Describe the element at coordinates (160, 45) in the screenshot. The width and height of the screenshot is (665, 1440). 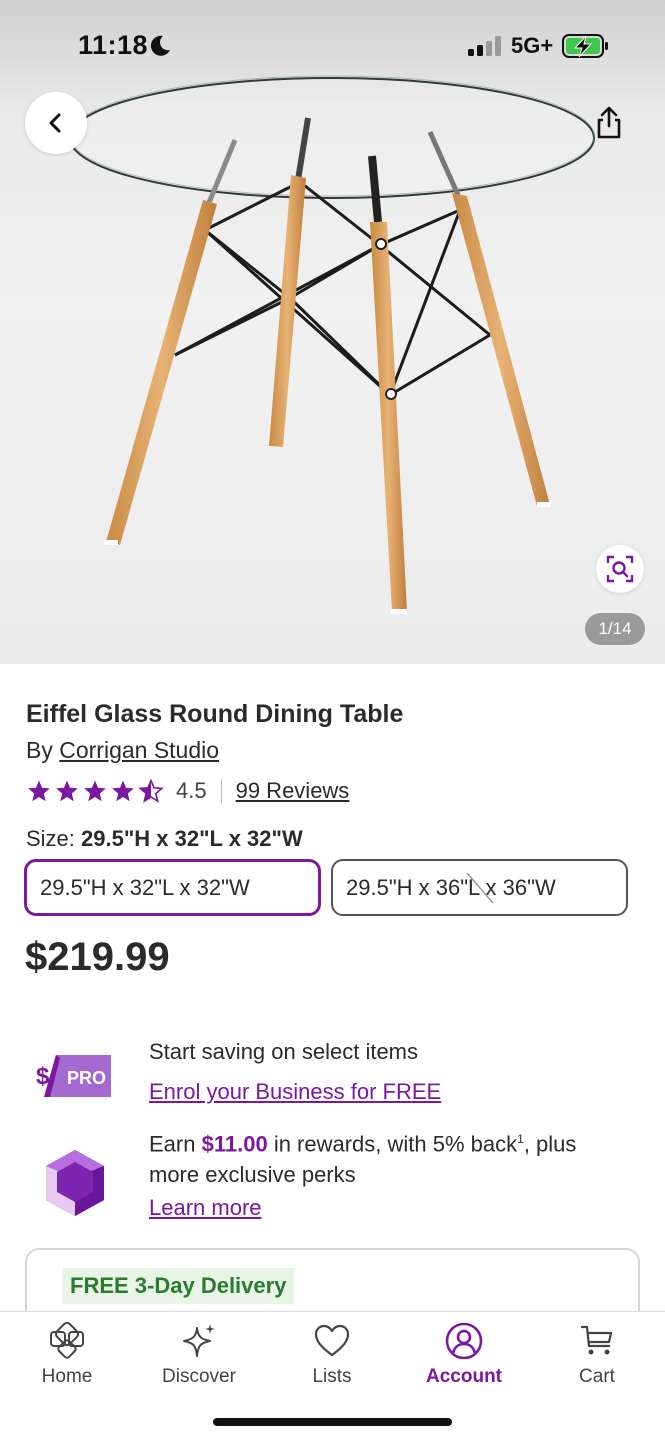
I see `moon-icon` at that location.